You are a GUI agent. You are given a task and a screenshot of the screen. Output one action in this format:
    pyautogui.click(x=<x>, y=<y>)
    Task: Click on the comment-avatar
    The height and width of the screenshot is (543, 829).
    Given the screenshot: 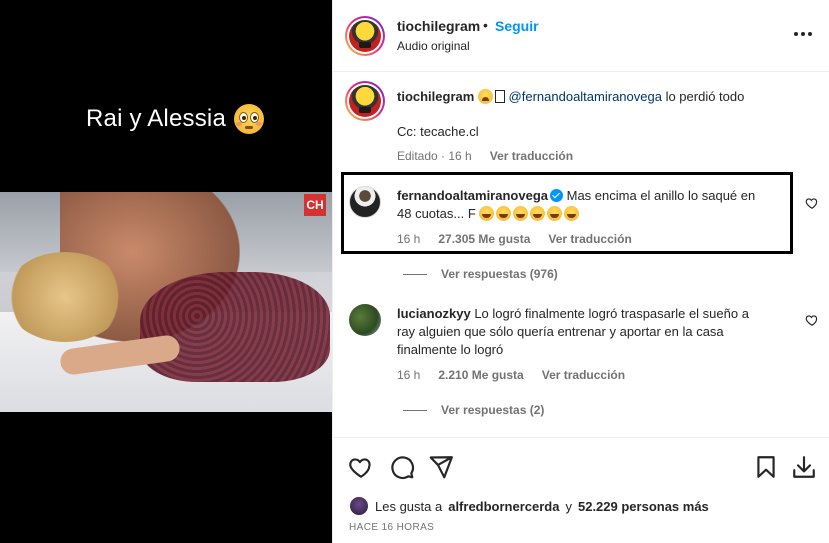 What is the action you would take?
    pyautogui.click(x=365, y=202)
    